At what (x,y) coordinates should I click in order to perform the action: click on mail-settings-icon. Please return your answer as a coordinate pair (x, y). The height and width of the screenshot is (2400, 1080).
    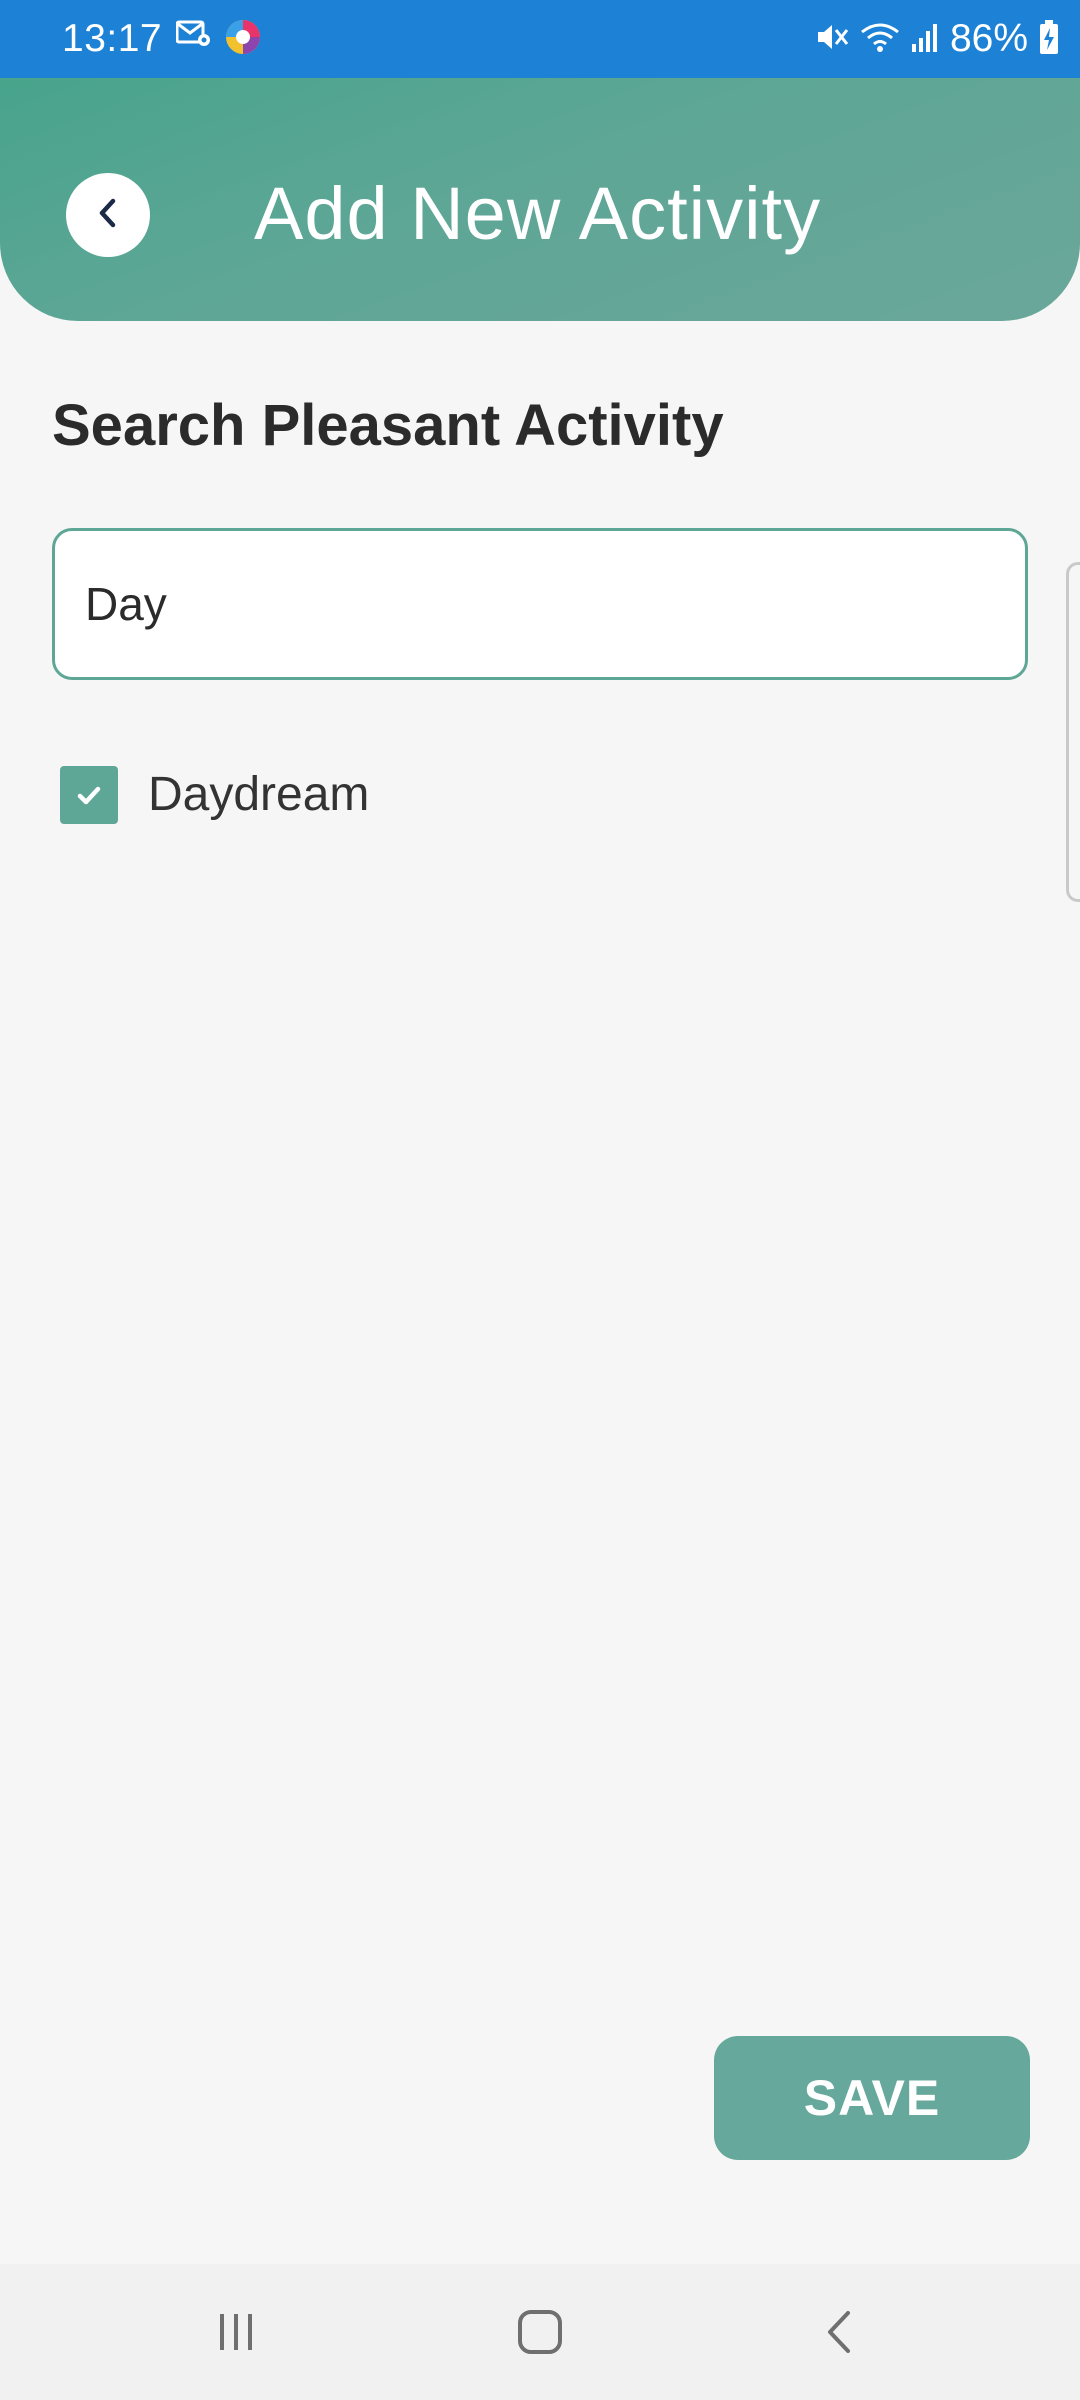
    Looking at the image, I should click on (193, 39).